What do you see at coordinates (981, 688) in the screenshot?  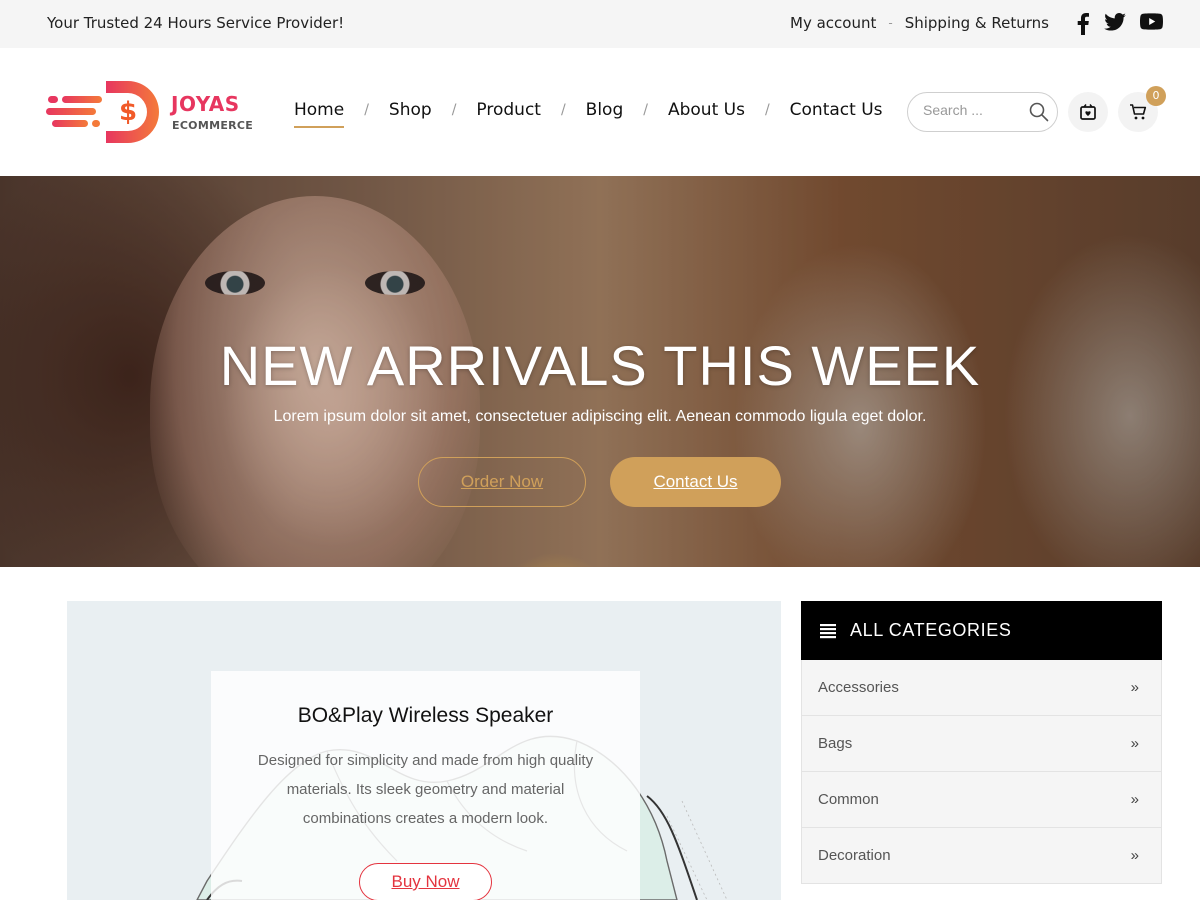 I see `category-item-accessories: Accessories »` at bounding box center [981, 688].